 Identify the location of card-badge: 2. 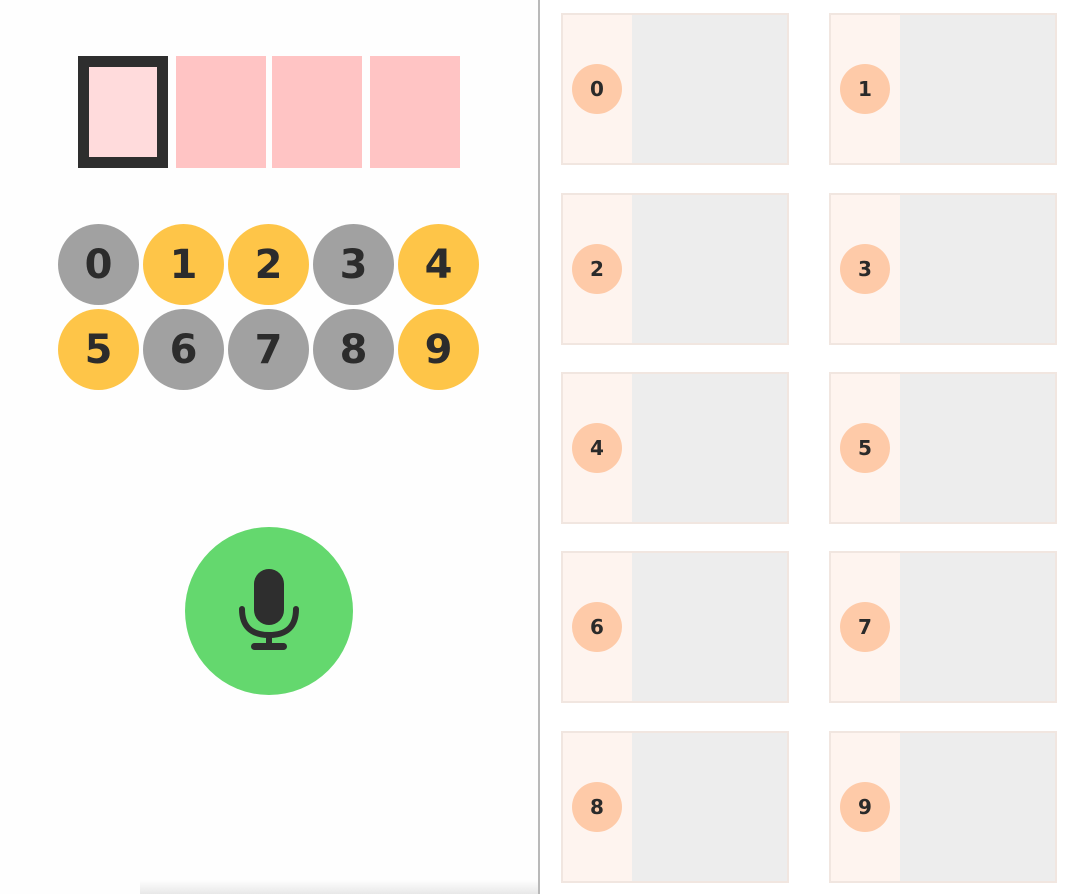
(597, 269).